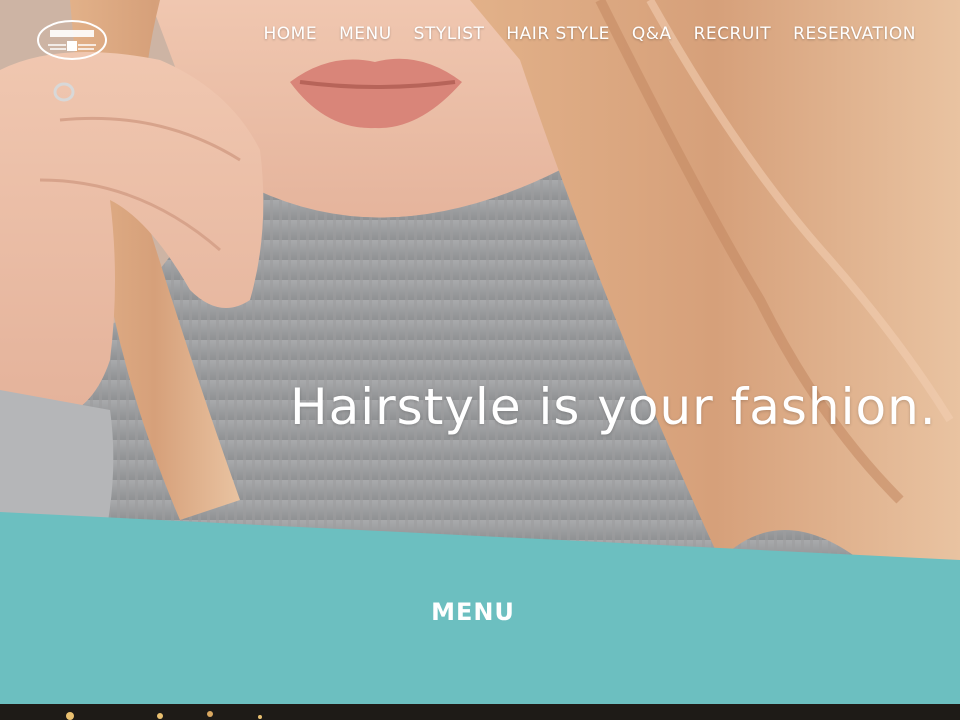 The height and width of the screenshot is (720, 960). I want to click on menu-section-heading: MENU, so click(473, 612).